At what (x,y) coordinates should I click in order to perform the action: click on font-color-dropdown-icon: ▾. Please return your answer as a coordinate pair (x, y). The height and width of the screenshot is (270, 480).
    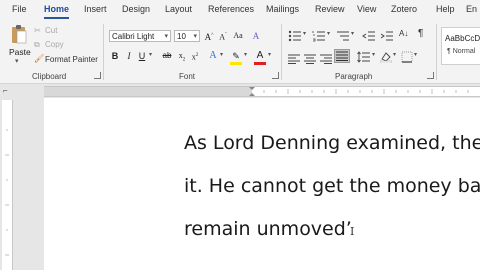
    Looking at the image, I should click on (269, 54).